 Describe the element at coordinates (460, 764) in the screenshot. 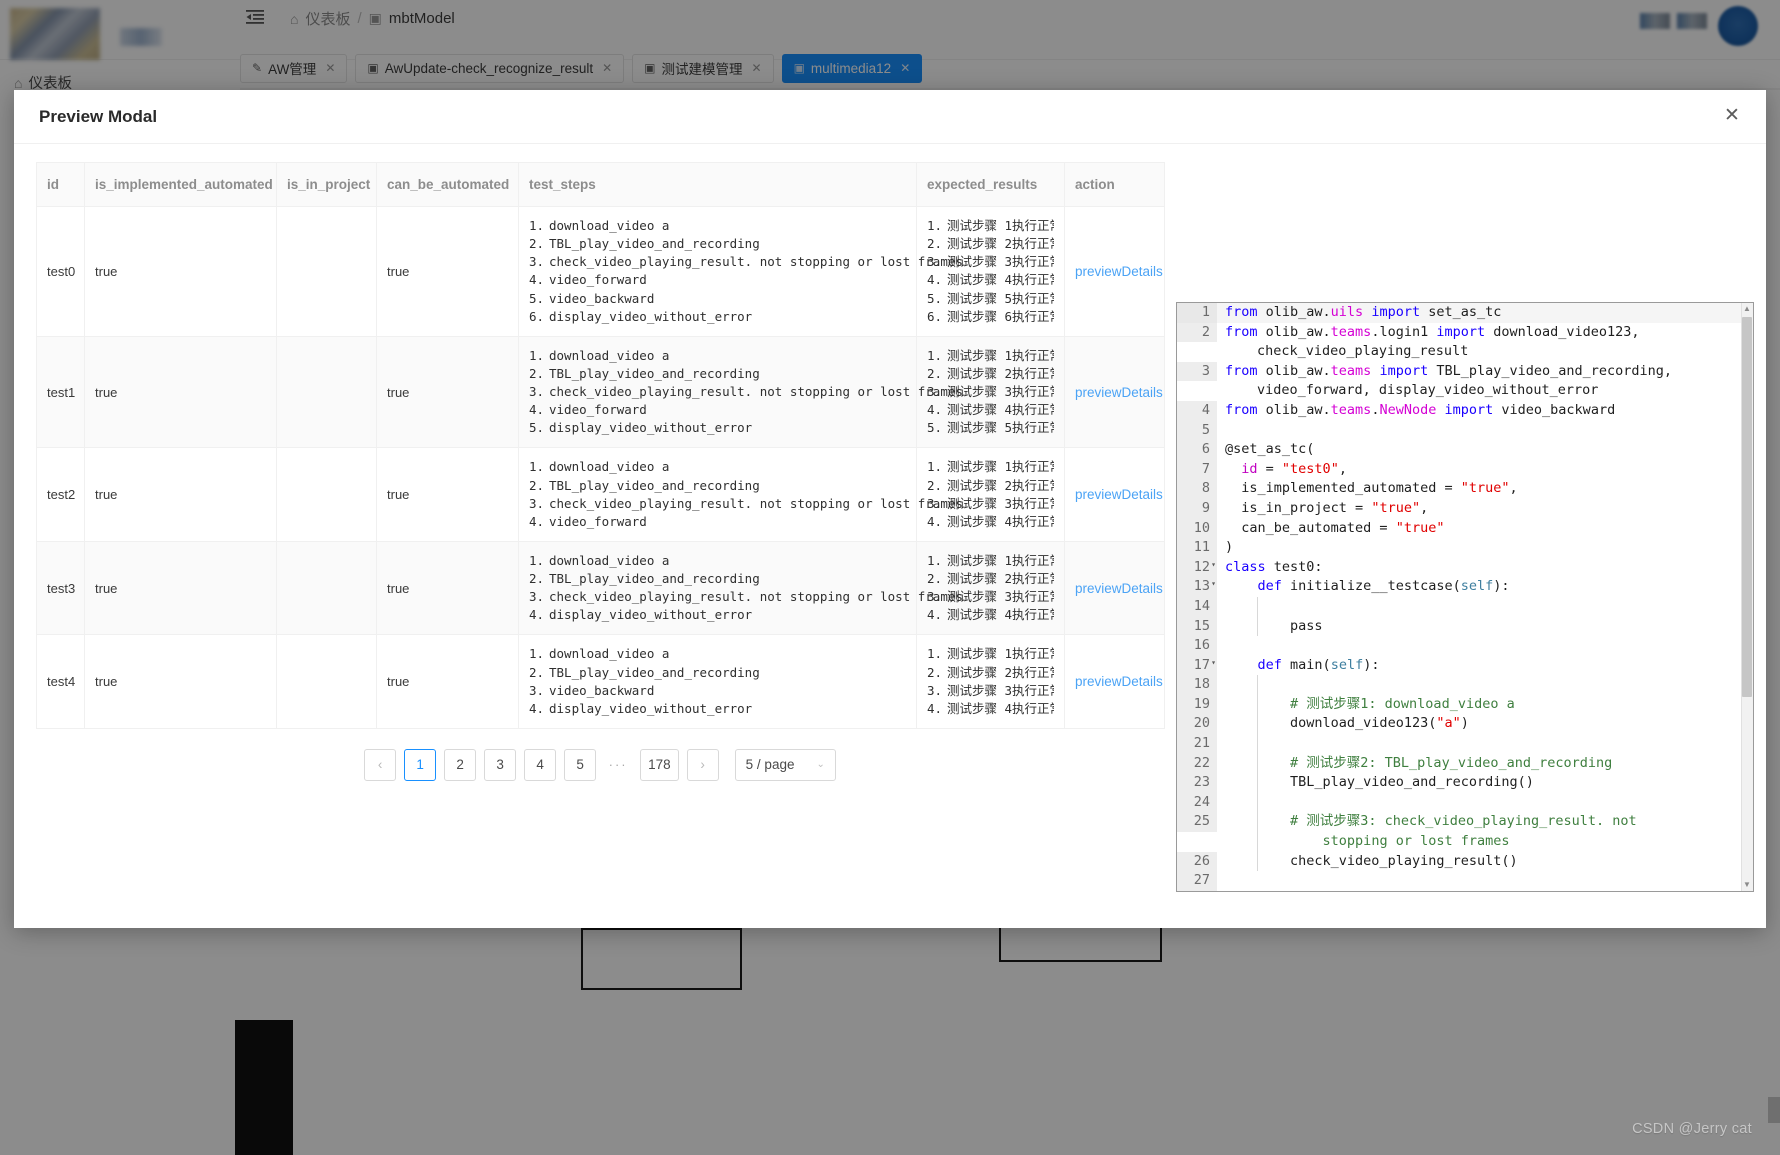

I see `pagination-page-2: 2` at that location.